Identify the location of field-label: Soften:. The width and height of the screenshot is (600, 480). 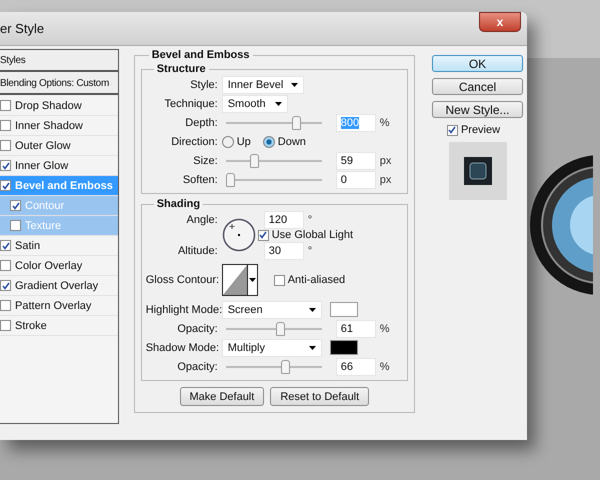
(200, 180).